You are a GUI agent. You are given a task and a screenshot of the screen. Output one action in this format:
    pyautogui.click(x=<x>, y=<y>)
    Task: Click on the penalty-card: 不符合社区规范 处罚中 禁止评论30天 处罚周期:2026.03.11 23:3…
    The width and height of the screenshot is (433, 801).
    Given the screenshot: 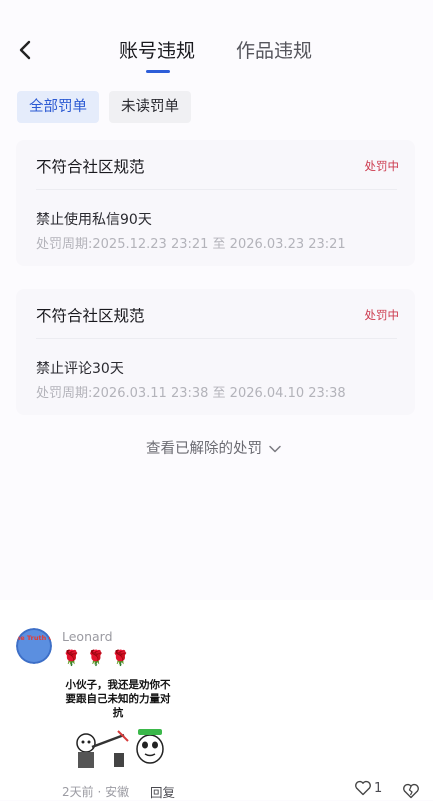 What is the action you would take?
    pyautogui.click(x=215, y=352)
    